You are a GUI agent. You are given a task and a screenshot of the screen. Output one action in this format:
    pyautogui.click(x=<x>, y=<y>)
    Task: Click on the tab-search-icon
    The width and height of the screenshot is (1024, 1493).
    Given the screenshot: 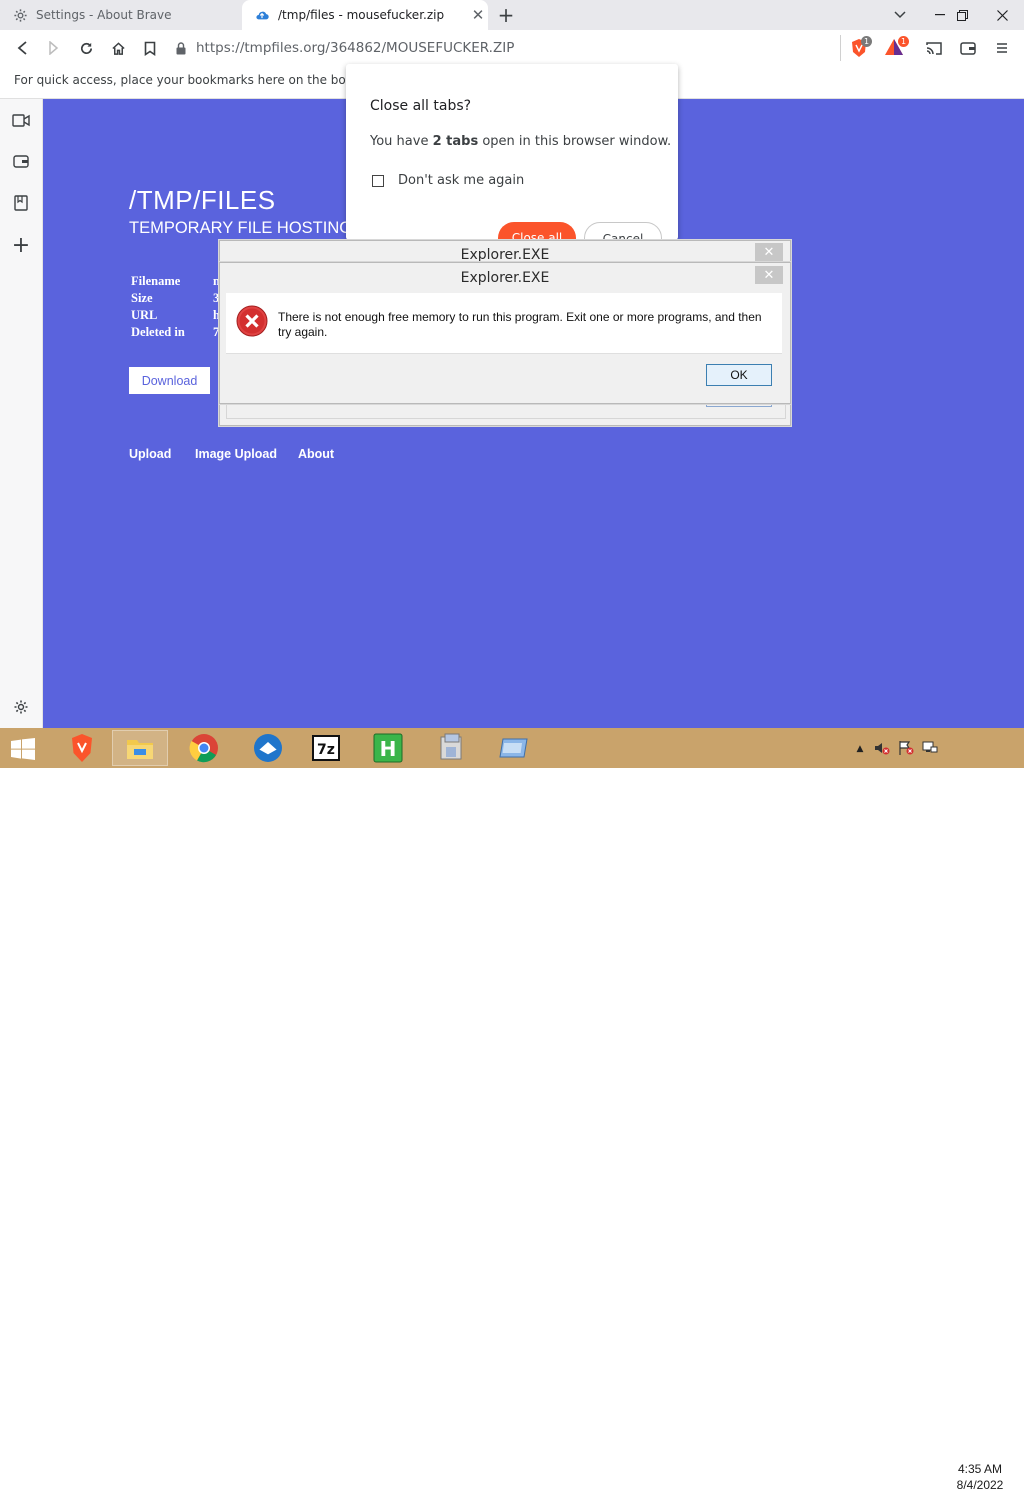 What is the action you would take?
    pyautogui.click(x=900, y=15)
    